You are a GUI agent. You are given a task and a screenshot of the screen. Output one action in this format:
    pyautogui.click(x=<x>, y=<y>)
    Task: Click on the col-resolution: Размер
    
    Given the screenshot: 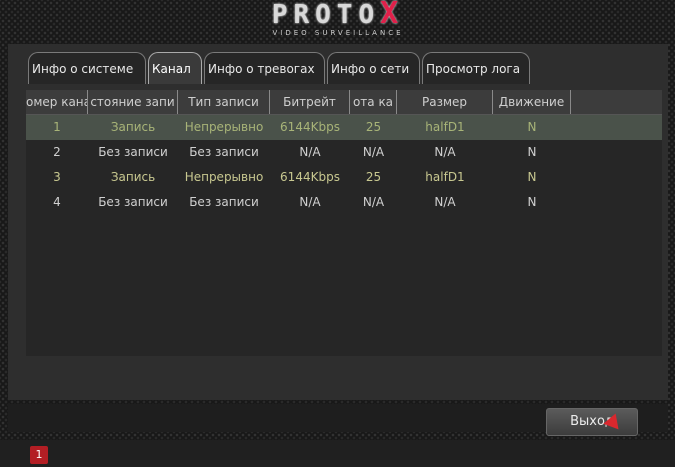 What is the action you would take?
    pyautogui.click(x=445, y=102)
    